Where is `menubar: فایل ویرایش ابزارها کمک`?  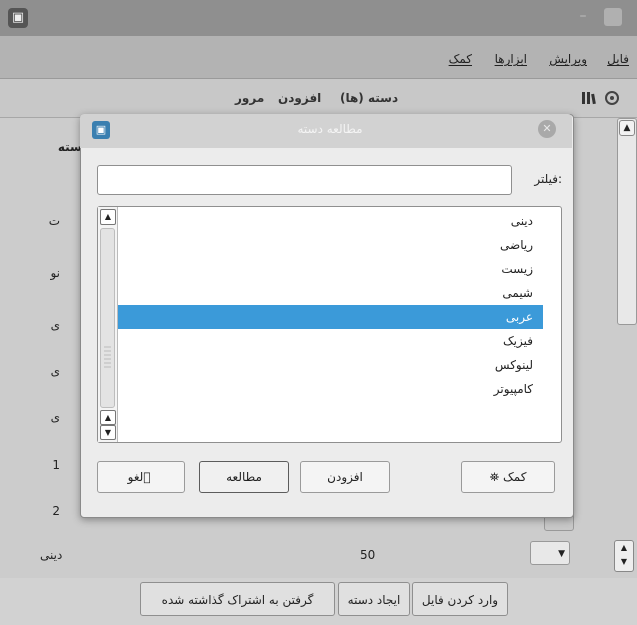 menubar: فایل ویرایش ابزارها کمک is located at coordinates (318, 57).